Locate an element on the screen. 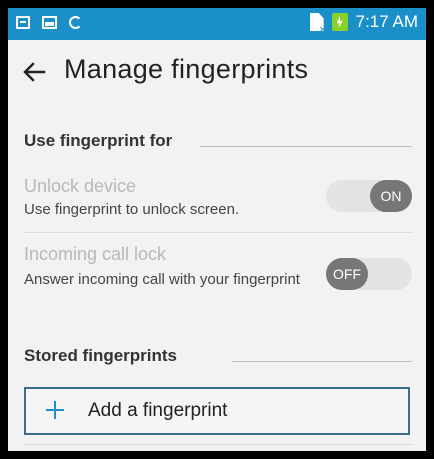 This screenshot has width=434, height=459. setting-unlock-desc: Use fingerprint to unlock screen. is located at coordinates (132, 209).